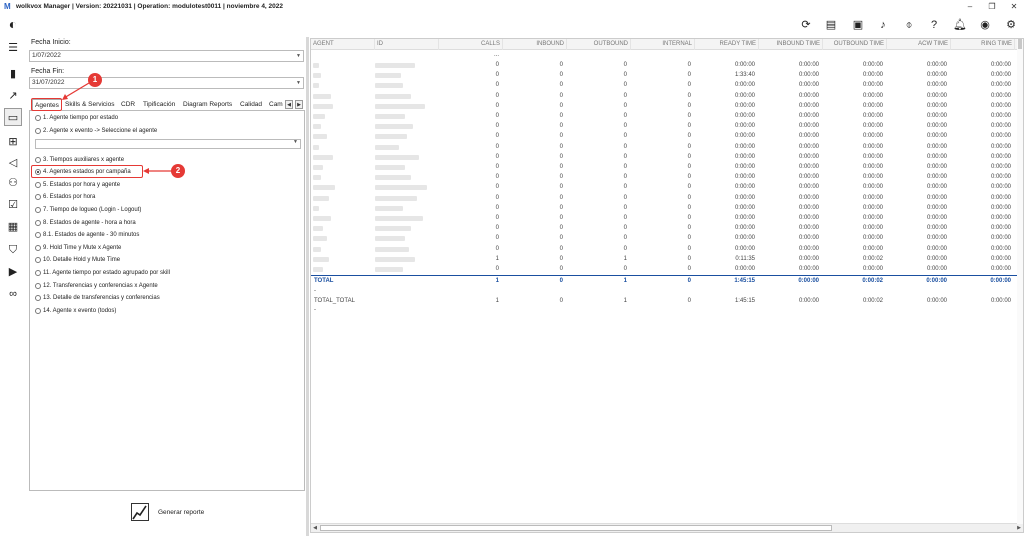  I want to click on tab-calidad: Calidad, so click(251, 105).